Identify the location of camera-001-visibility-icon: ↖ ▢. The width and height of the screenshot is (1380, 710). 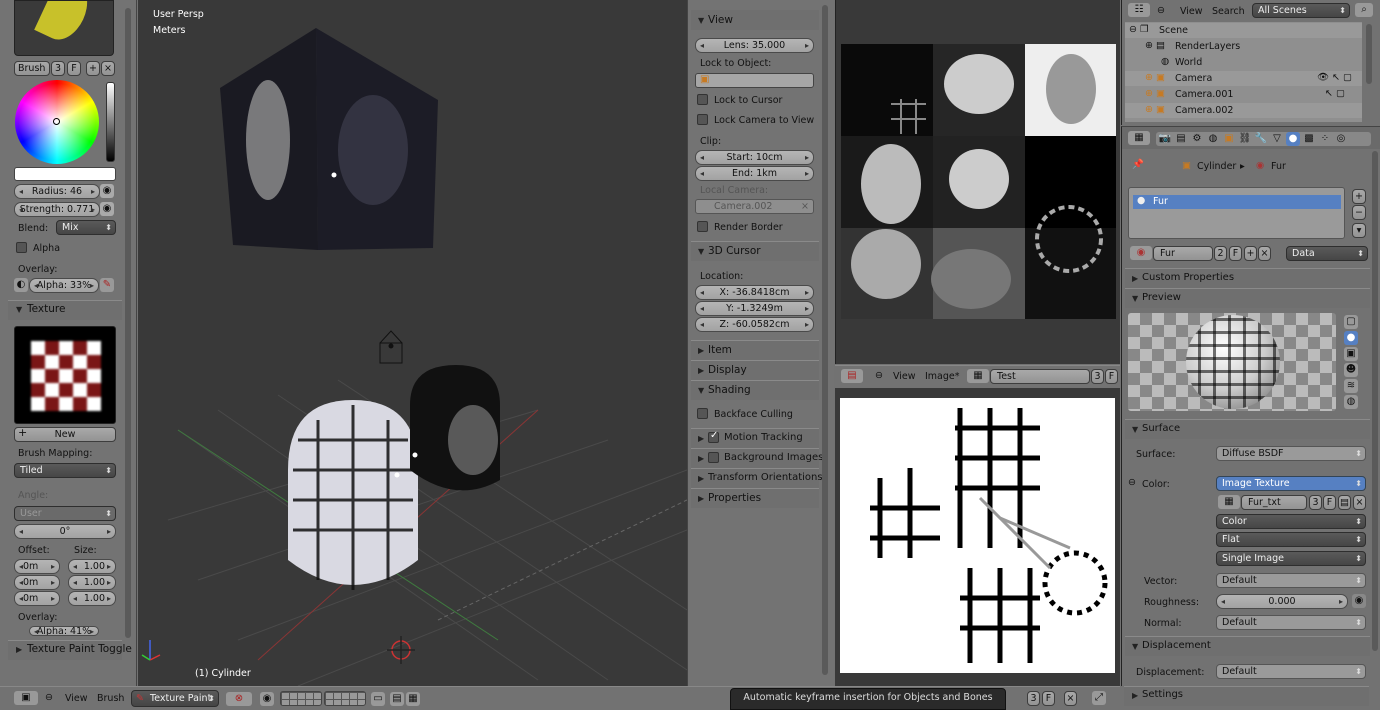
(1335, 93).